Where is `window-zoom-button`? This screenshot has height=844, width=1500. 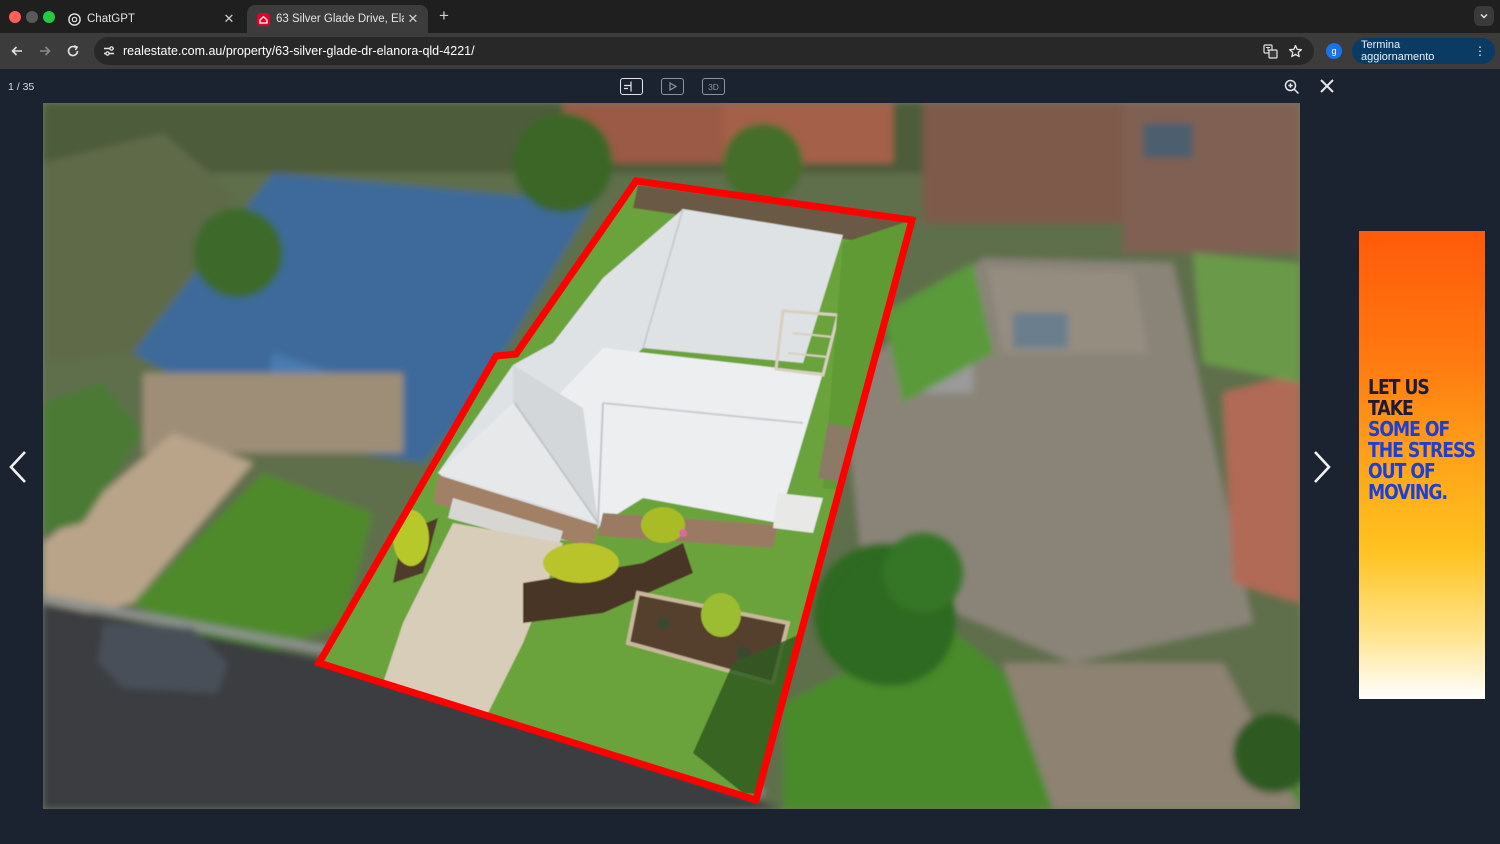
window-zoom-button is located at coordinates (49, 17).